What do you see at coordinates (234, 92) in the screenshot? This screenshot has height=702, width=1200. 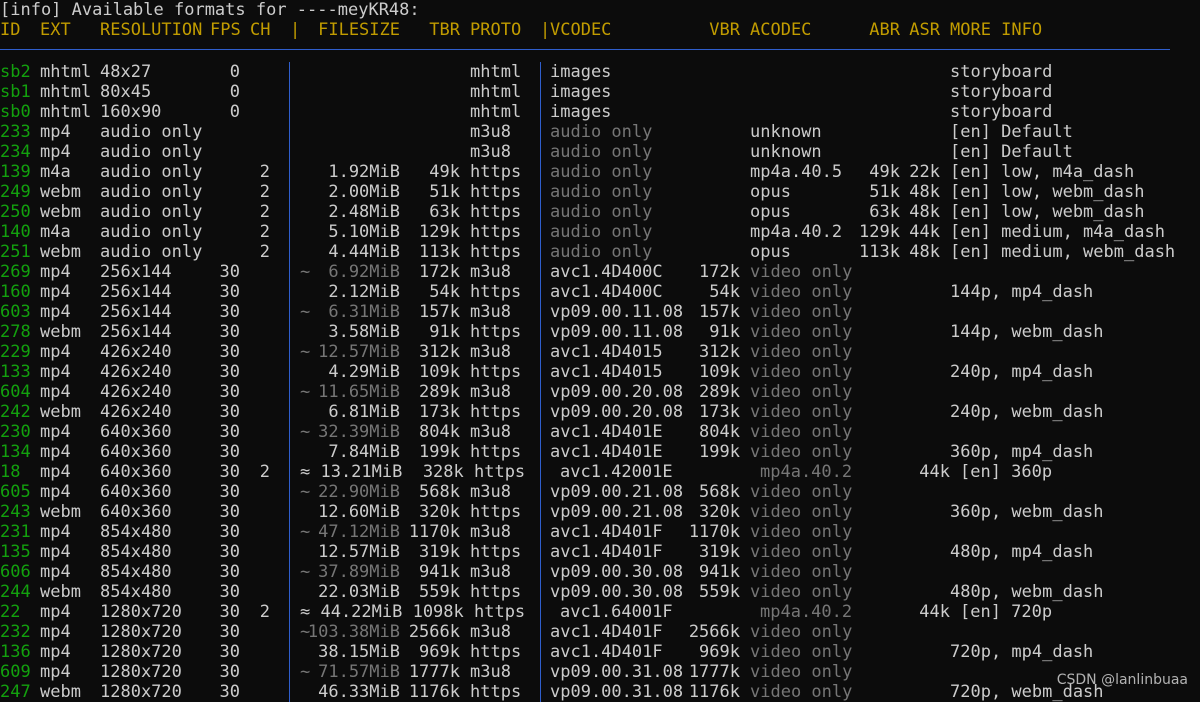 I see `format-fps: 0` at bounding box center [234, 92].